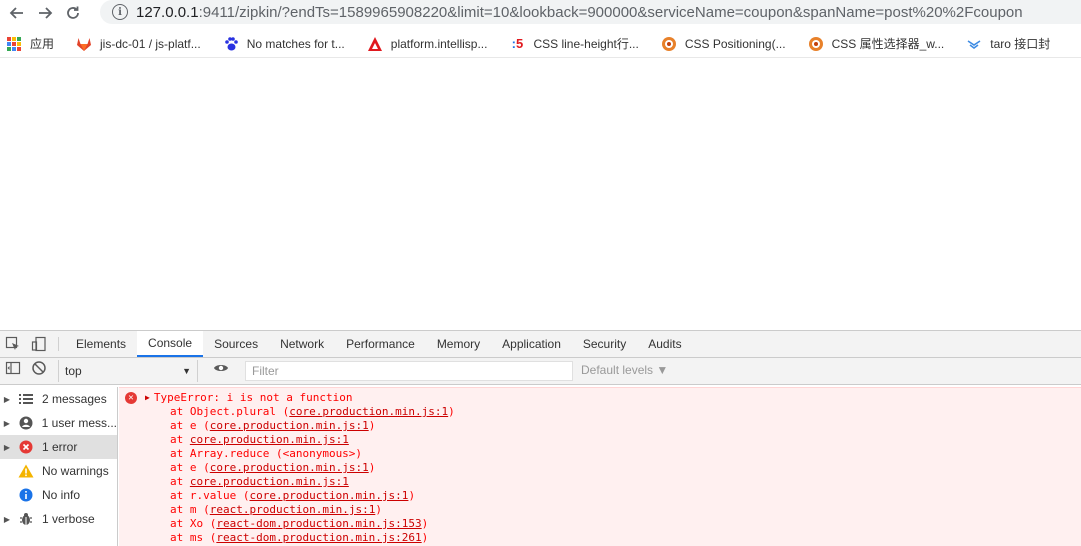 Image resolution: width=1081 pixels, height=546 pixels. I want to click on console-toolbar: top ▼ Filter Default levels ▼, so click(540, 371).